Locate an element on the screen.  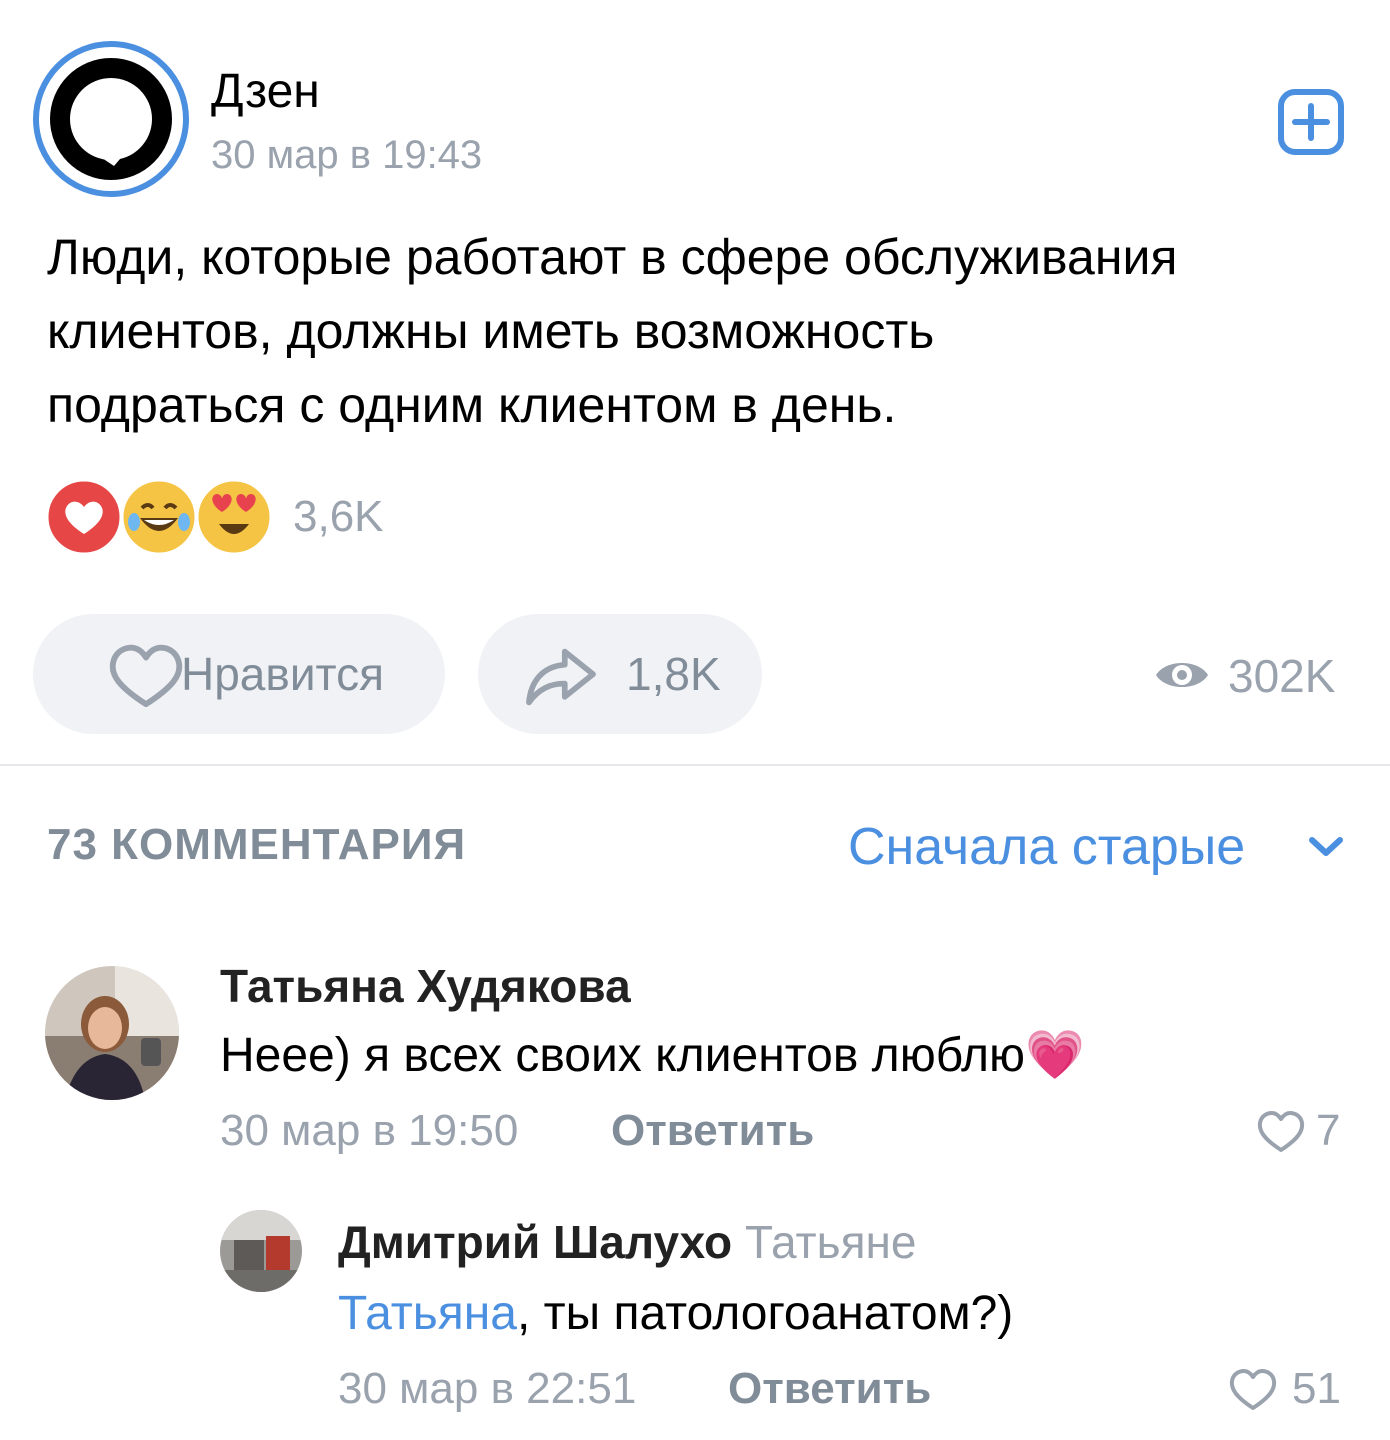
reactions-count: 3,6K is located at coordinates (338, 517).